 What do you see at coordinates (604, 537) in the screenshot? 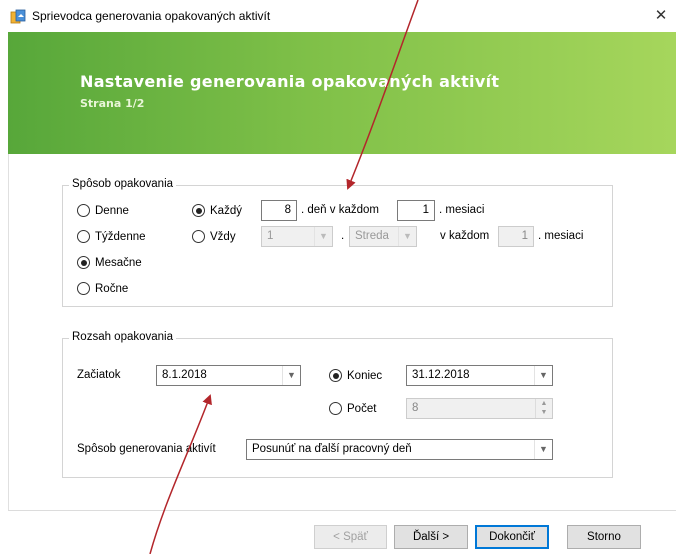
I see `cancel-button: Storno` at bounding box center [604, 537].